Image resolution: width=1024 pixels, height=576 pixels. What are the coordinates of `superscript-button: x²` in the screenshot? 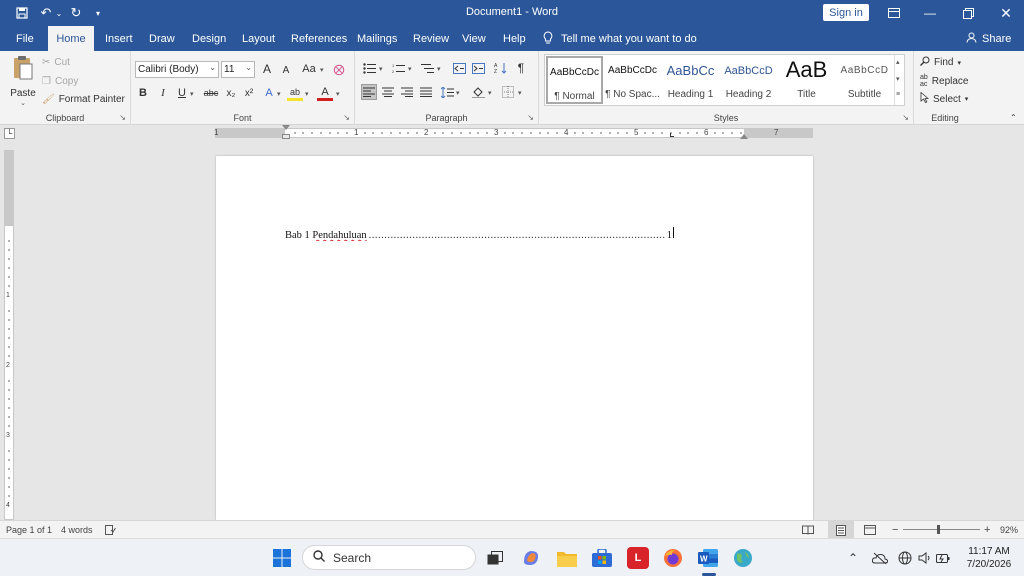 It's located at (249, 93).